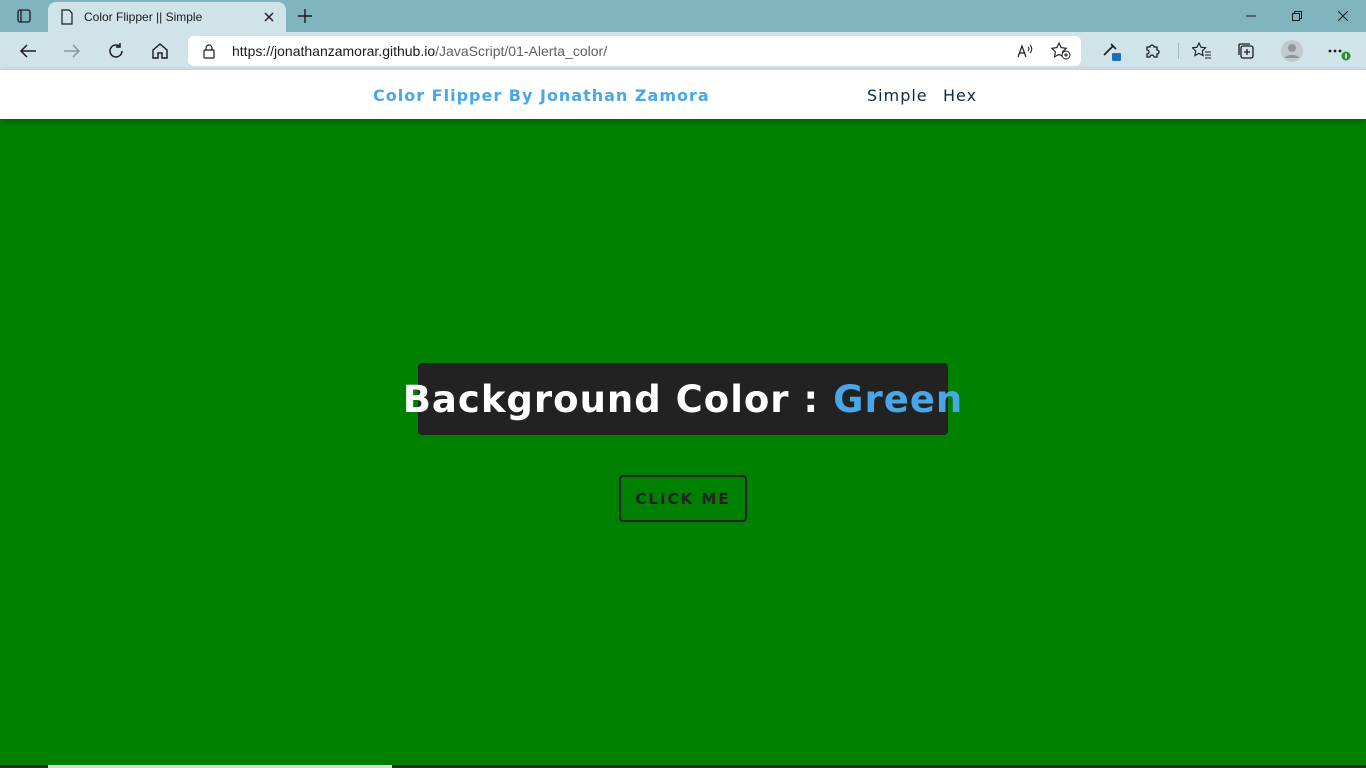 This screenshot has width=1366, height=768. I want to click on color-heading: Background Color : Green, so click(683, 399).